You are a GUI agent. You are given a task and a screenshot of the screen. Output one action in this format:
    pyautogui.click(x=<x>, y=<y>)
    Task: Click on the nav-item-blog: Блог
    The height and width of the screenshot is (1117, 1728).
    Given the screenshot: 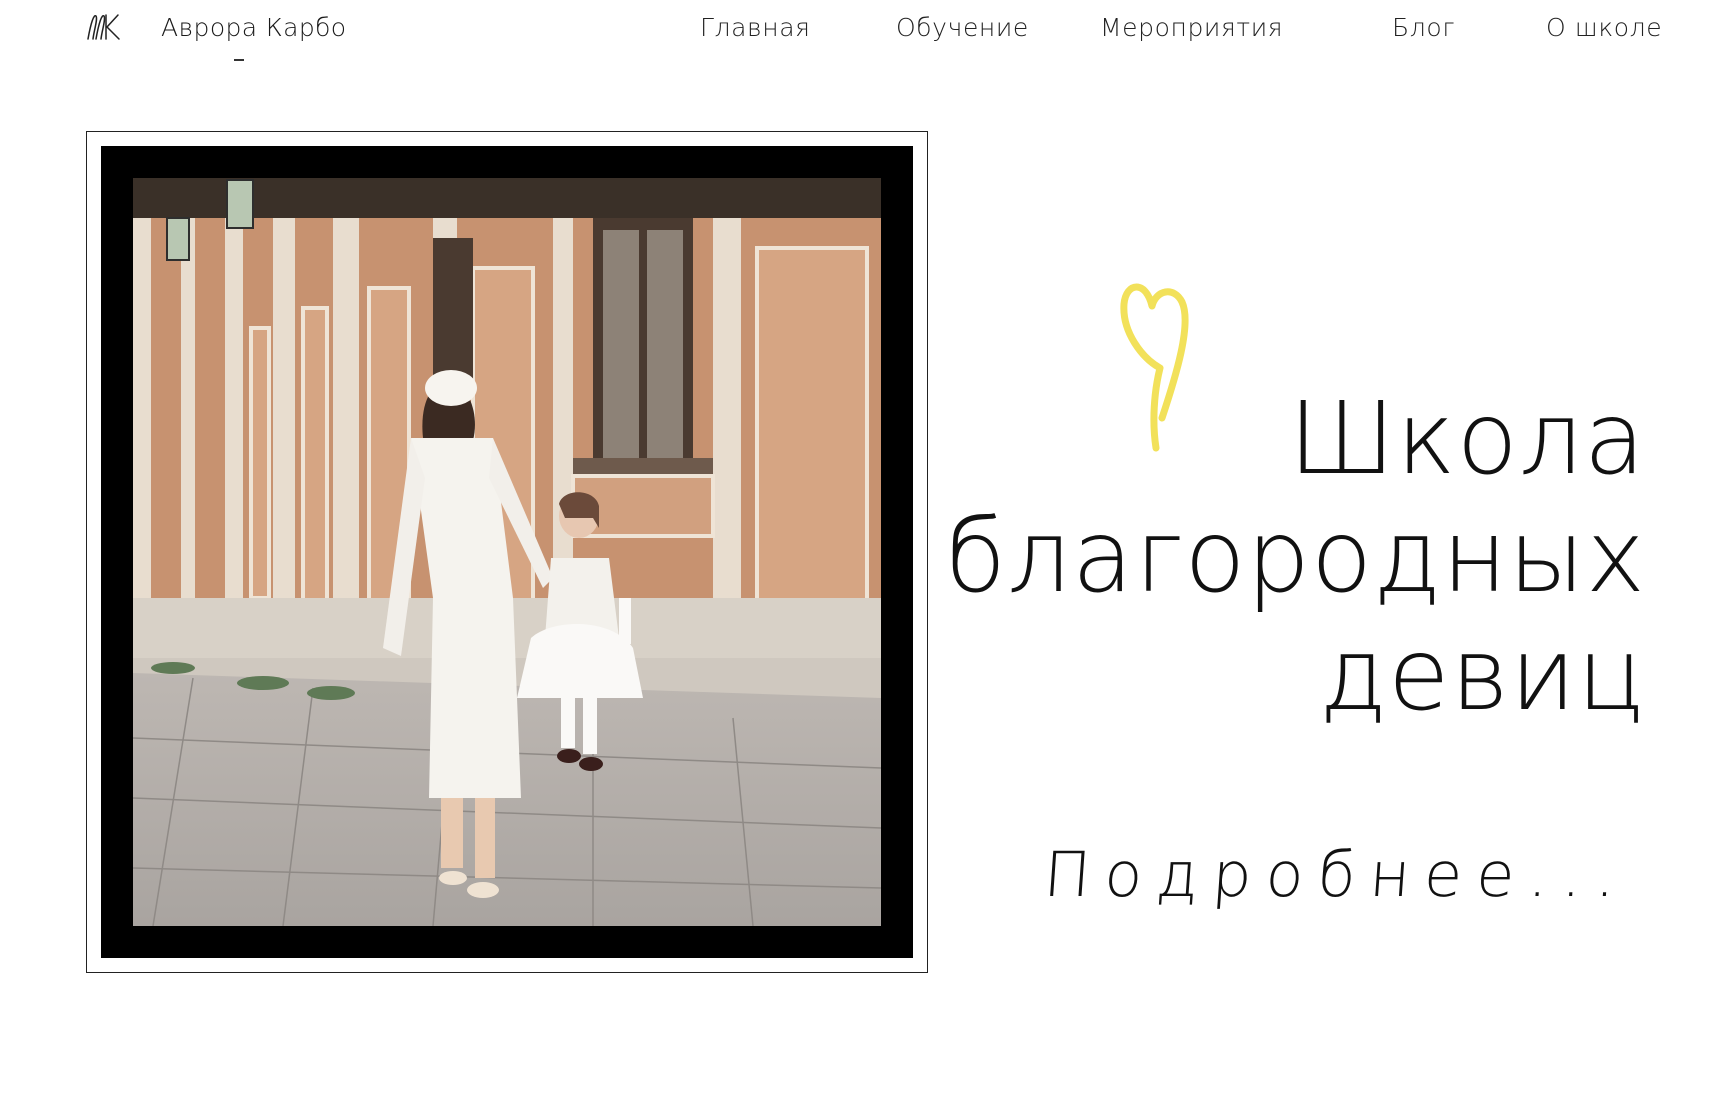 What is the action you would take?
    pyautogui.click(x=1423, y=27)
    